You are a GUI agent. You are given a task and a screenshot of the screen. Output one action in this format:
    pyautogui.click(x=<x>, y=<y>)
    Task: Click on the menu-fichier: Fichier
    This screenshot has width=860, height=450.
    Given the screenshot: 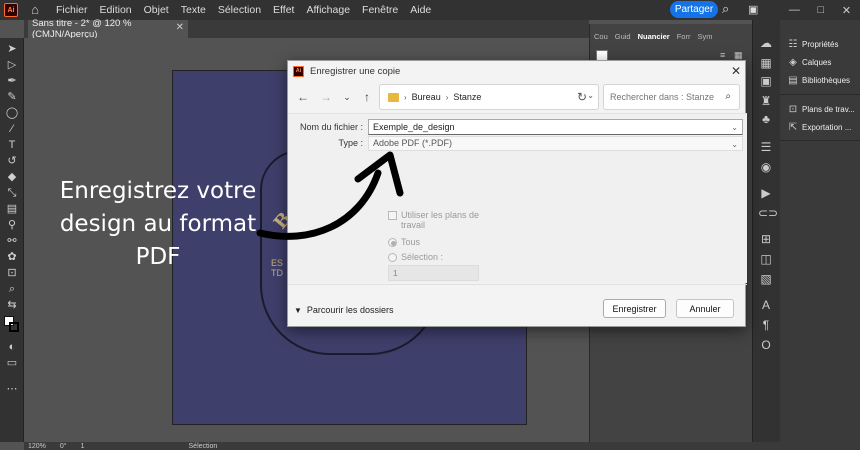 What is the action you would take?
    pyautogui.click(x=72, y=10)
    